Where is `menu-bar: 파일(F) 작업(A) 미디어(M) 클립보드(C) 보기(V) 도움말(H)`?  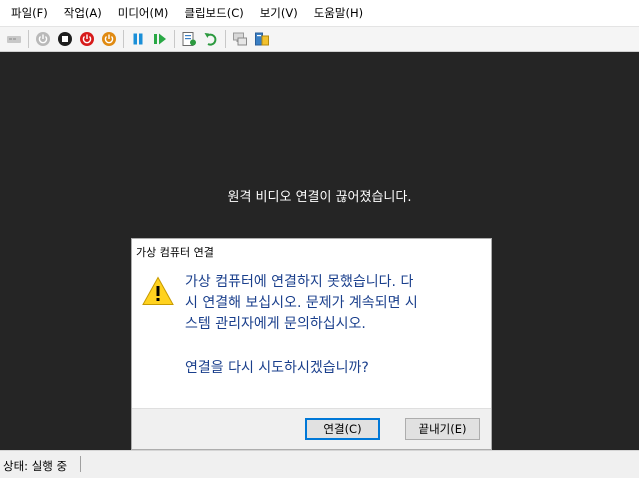 menu-bar: 파일(F) 작업(A) 미디어(M) 클립보드(C) 보기(V) 도움말(H) is located at coordinates (319, 13).